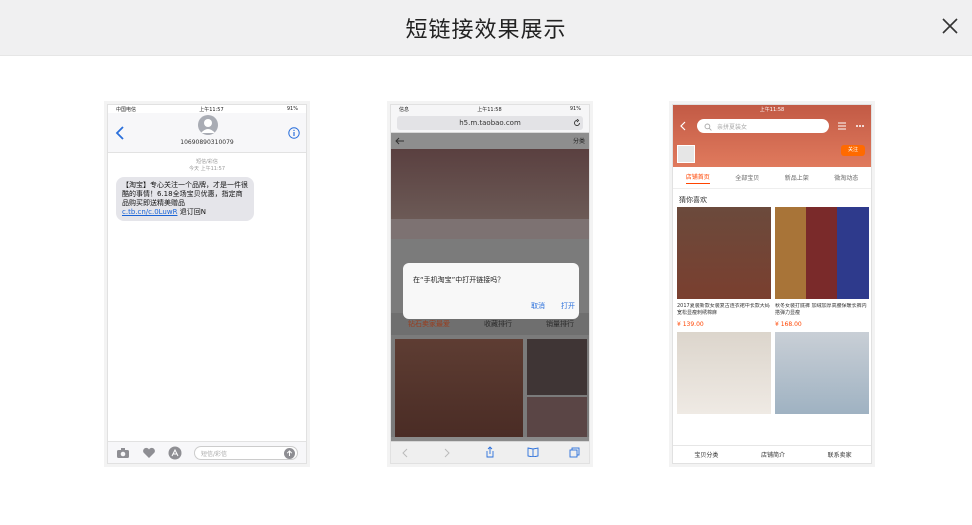 The image size is (972, 525). I want to click on status-bar: 信息 上午11:58 91%, so click(490, 109).